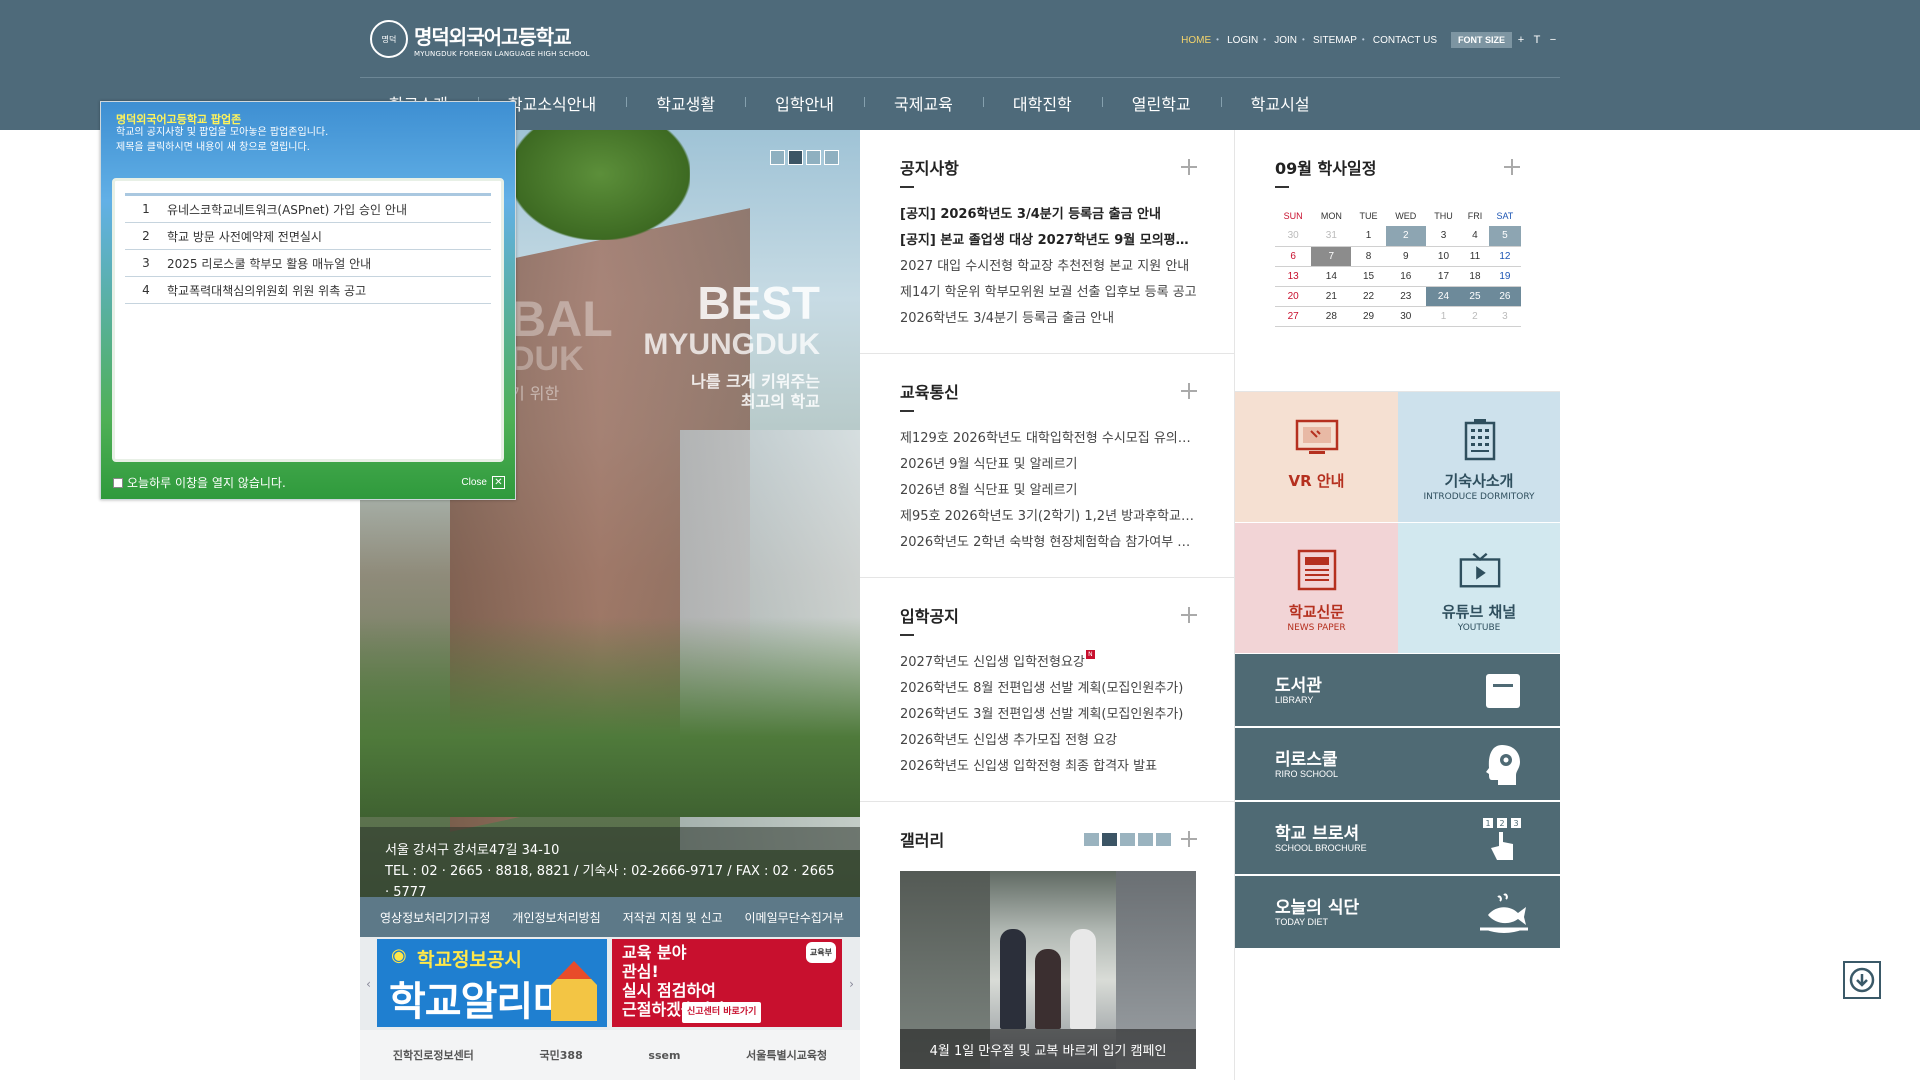  Describe the element at coordinates (1043, 103) in the screenshot. I see `nav-college: 대학진학` at that location.